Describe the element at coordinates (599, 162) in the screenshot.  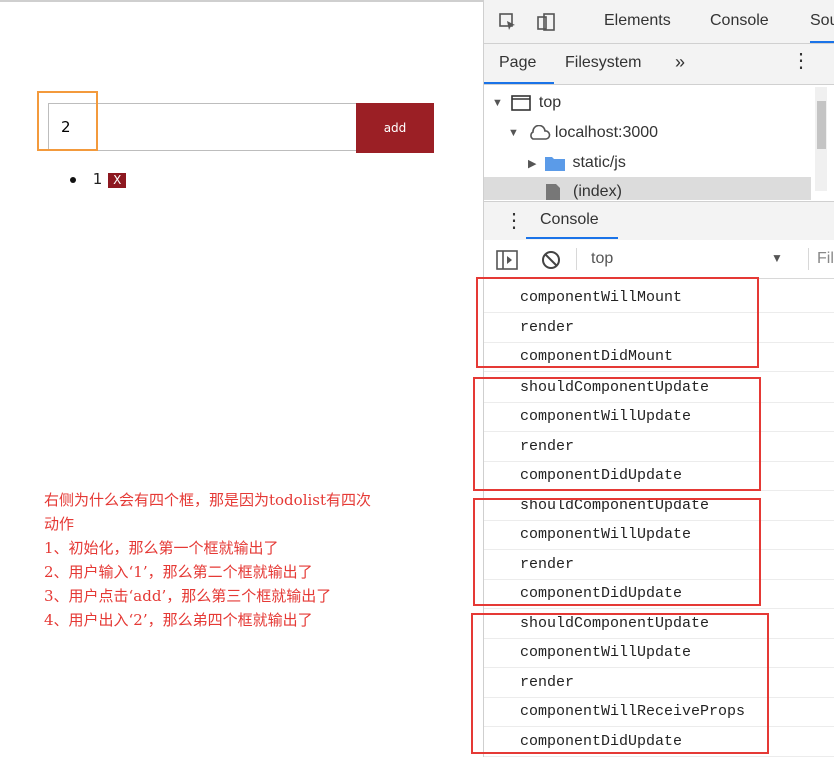
I see `tree-item-label: static/js` at that location.